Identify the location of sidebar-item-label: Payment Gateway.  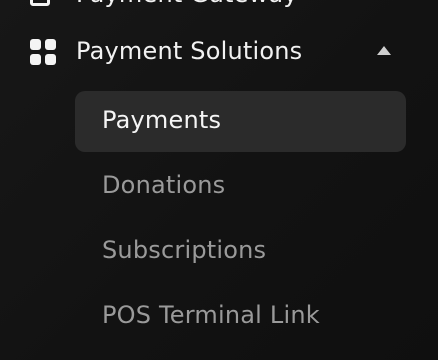
(187, 4).